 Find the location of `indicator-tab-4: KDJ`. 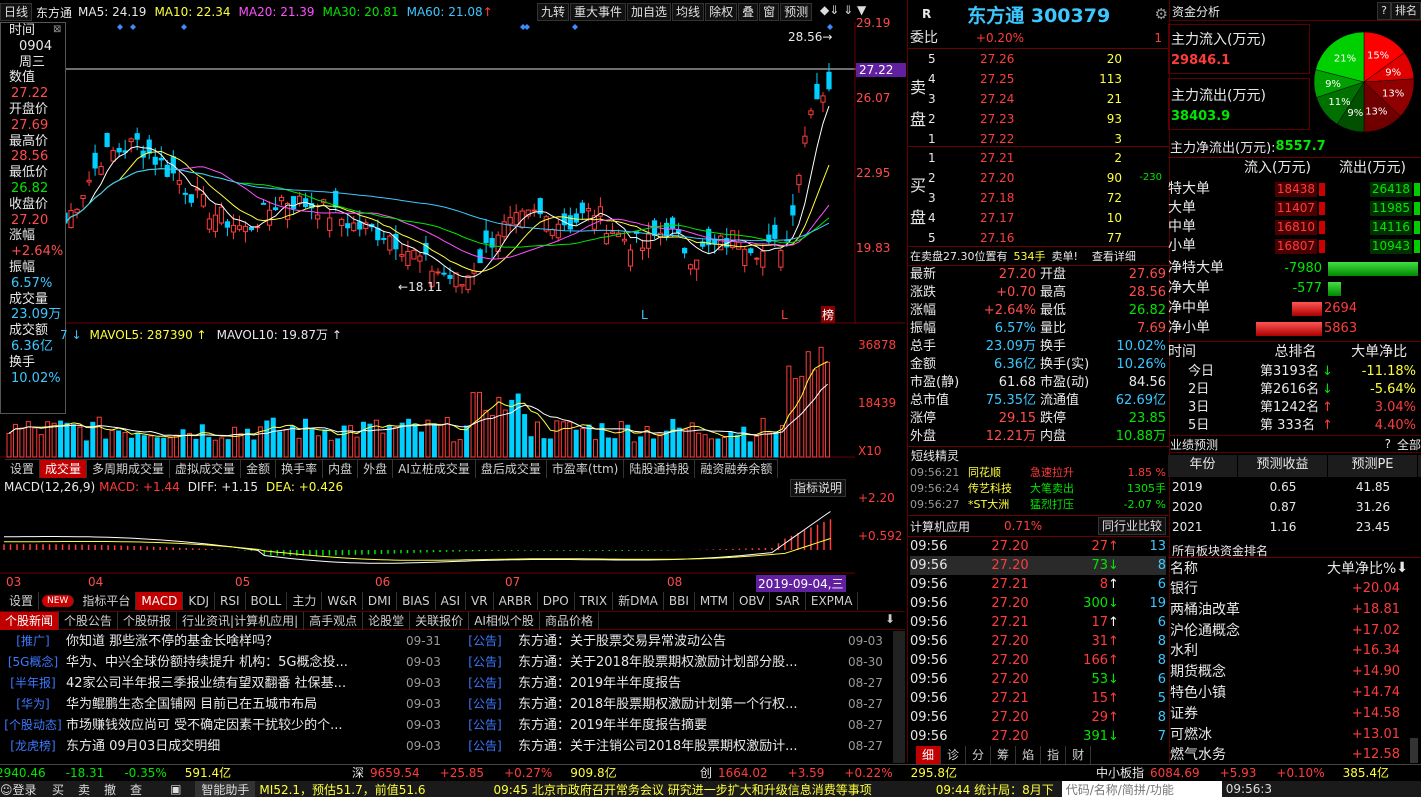

indicator-tab-4: KDJ is located at coordinates (199, 601).